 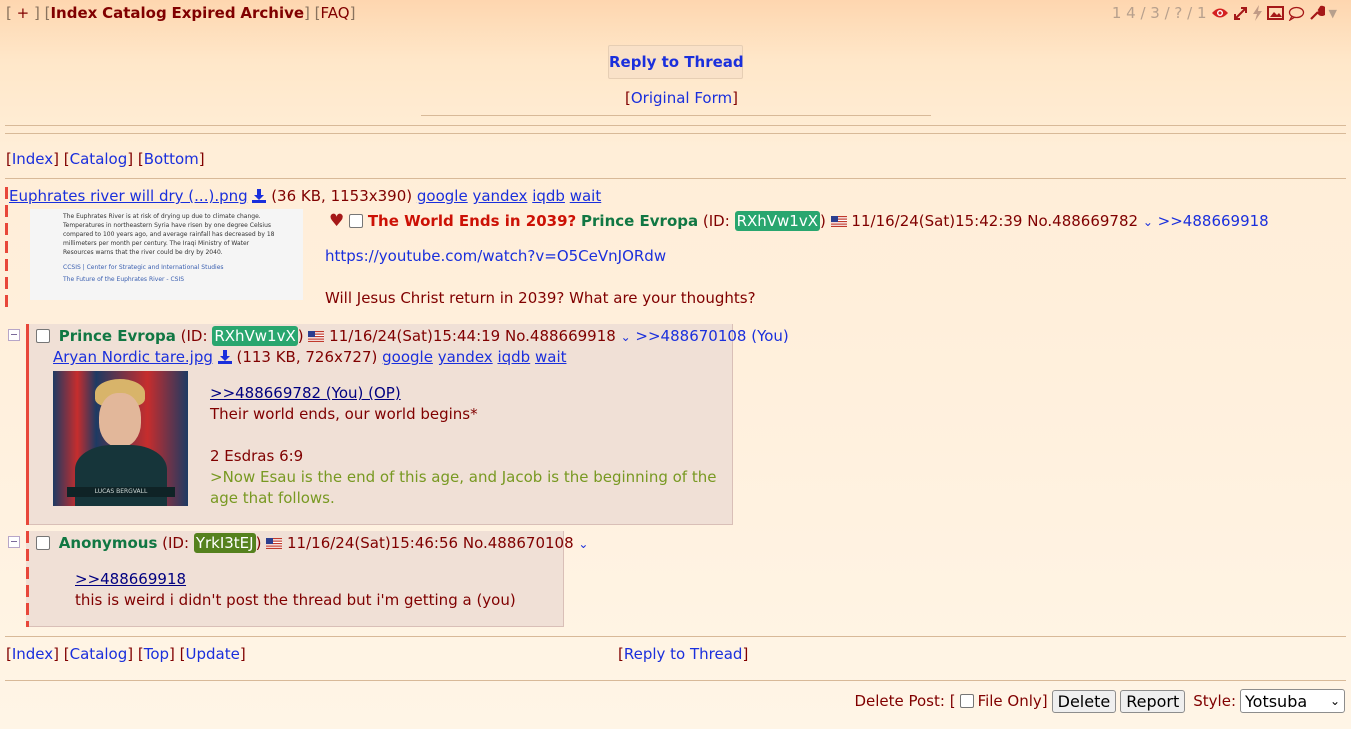 I want to click on op-name: Prince Evropa, so click(x=640, y=221).